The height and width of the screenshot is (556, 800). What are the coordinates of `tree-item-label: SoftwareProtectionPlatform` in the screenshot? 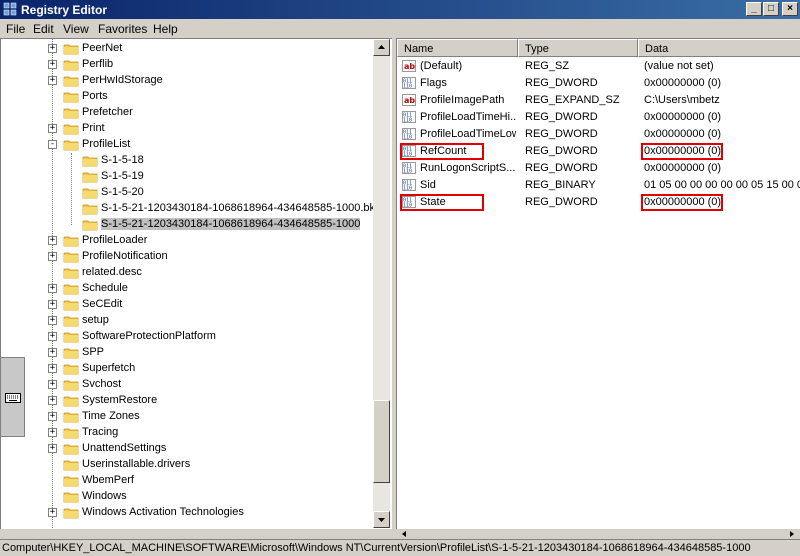 It's located at (149, 336).